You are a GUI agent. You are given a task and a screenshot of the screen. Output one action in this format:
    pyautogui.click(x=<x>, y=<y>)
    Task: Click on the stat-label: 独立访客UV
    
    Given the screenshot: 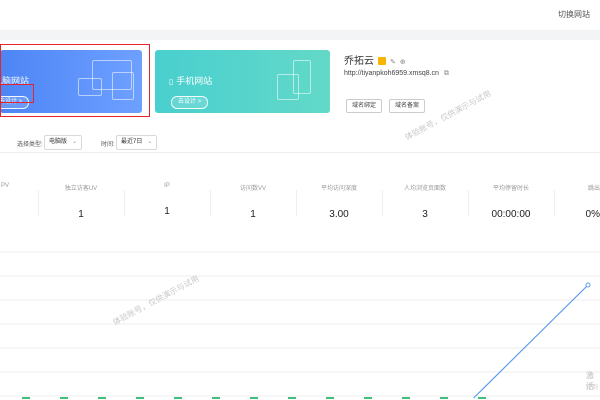 What is the action you would take?
    pyautogui.click(x=81, y=189)
    